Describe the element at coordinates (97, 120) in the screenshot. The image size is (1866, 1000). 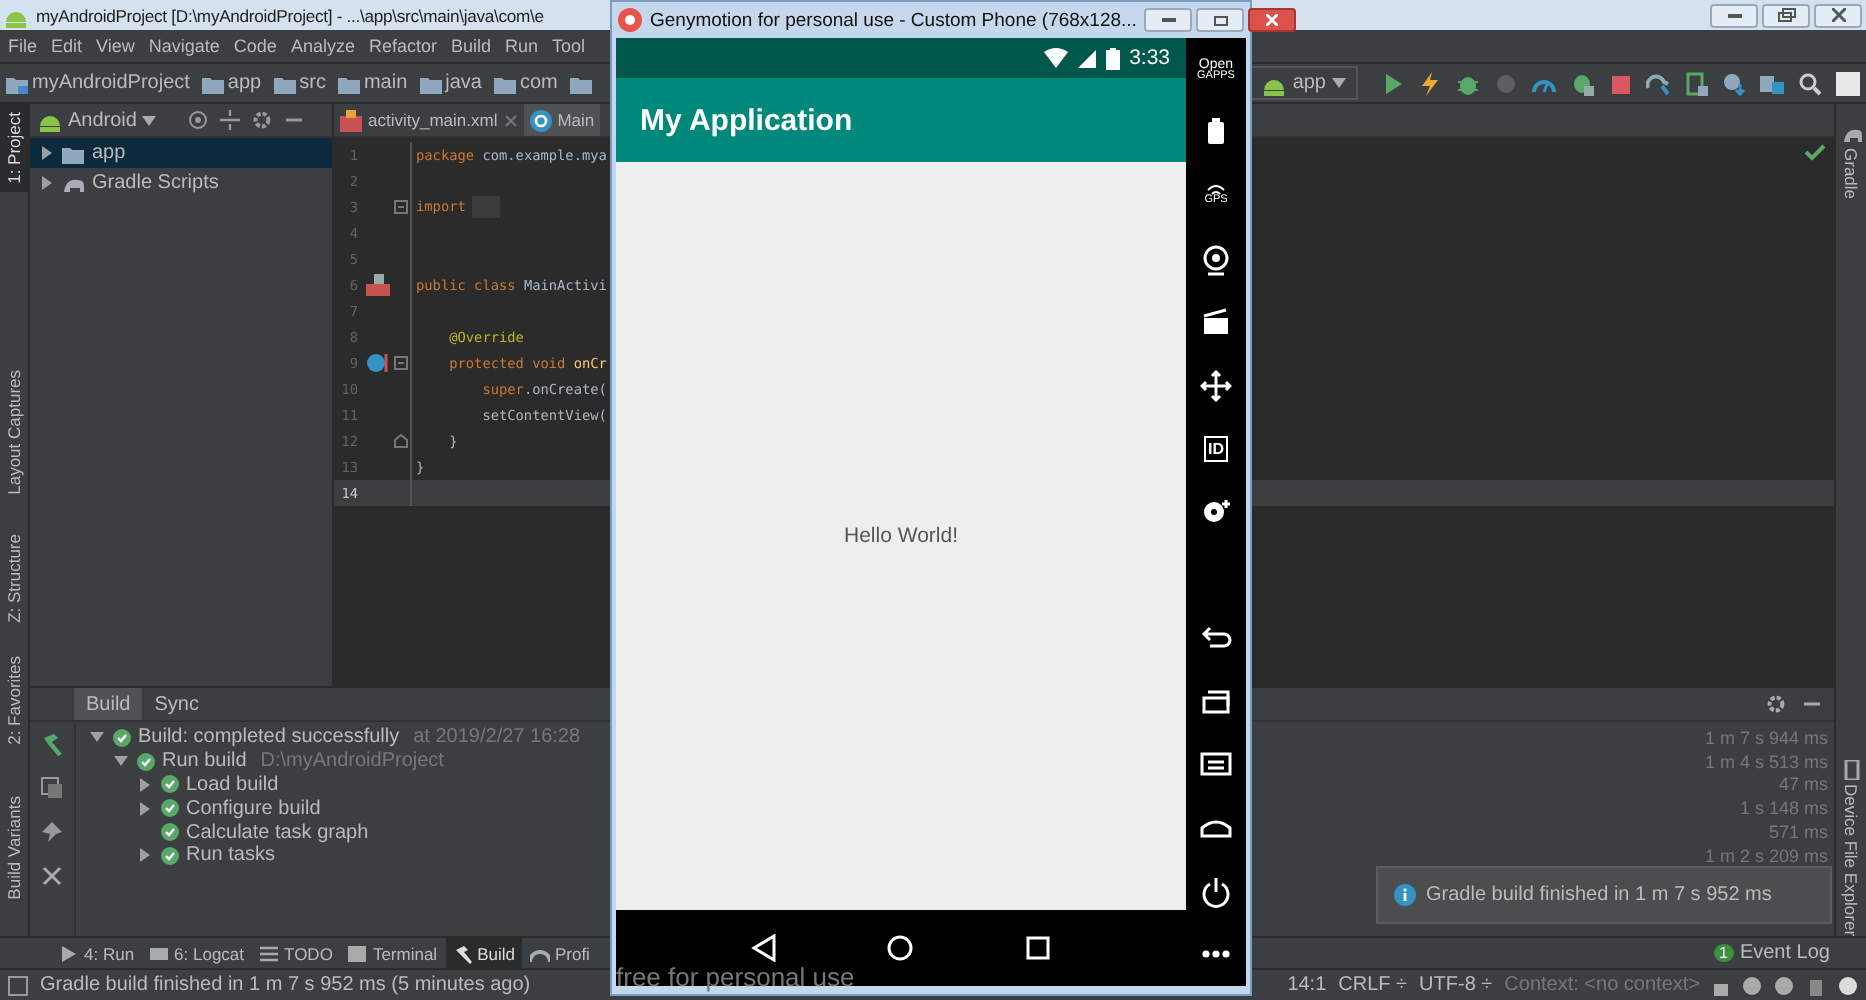
I see `project-view-dropdown: Android` at that location.